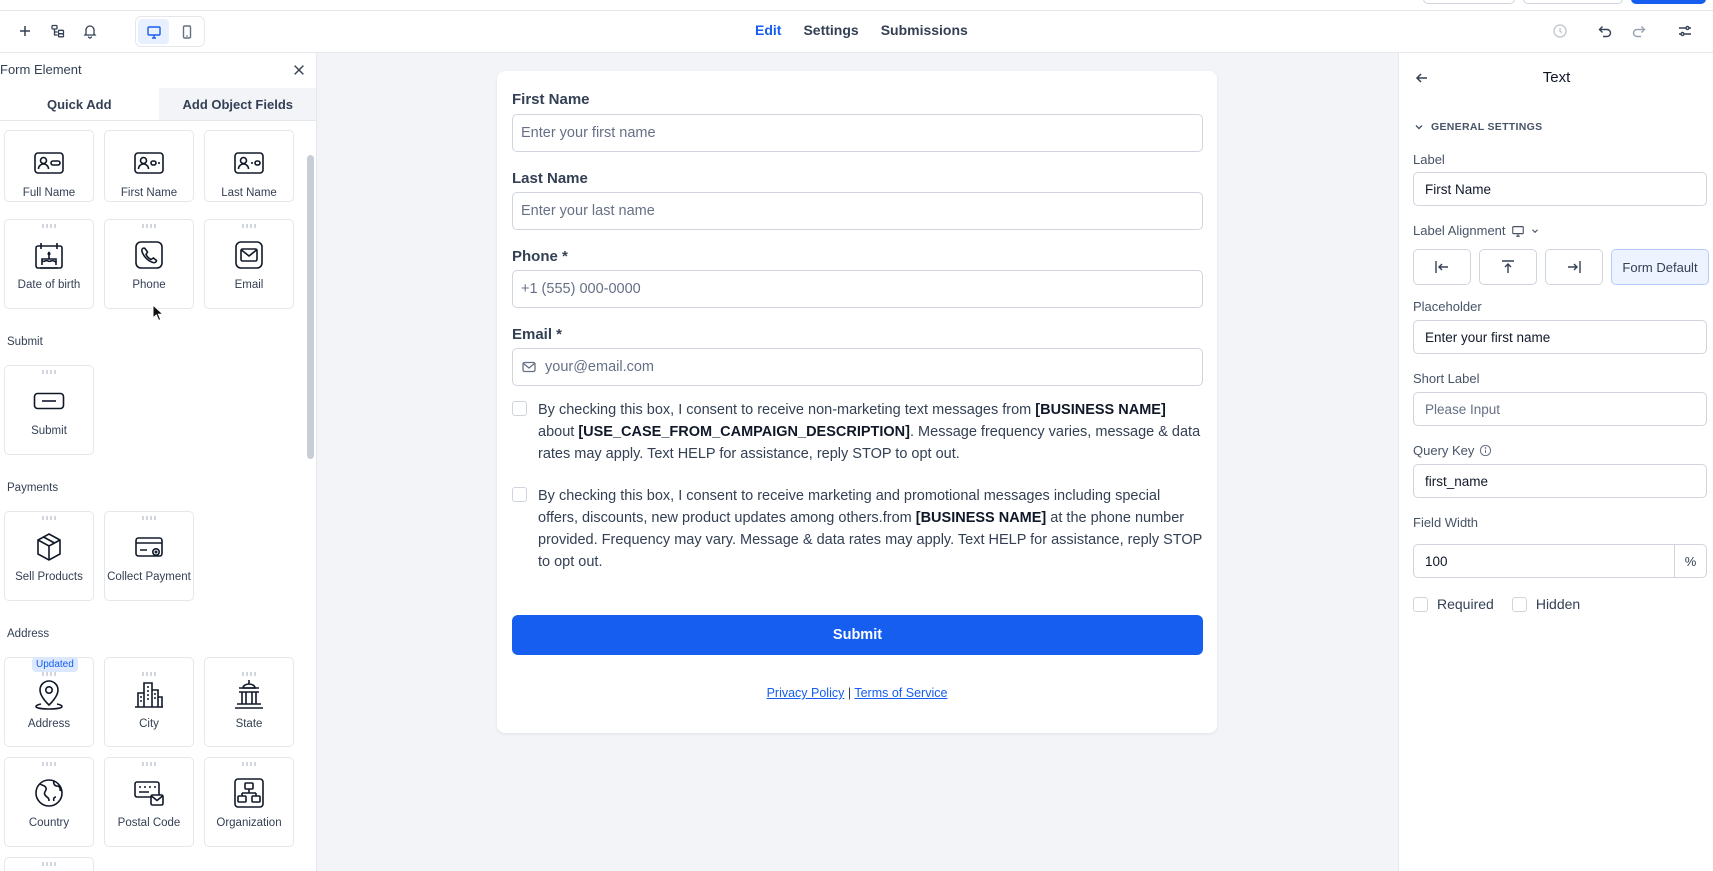  I want to click on short-label-input: Please Input, so click(1560, 409).